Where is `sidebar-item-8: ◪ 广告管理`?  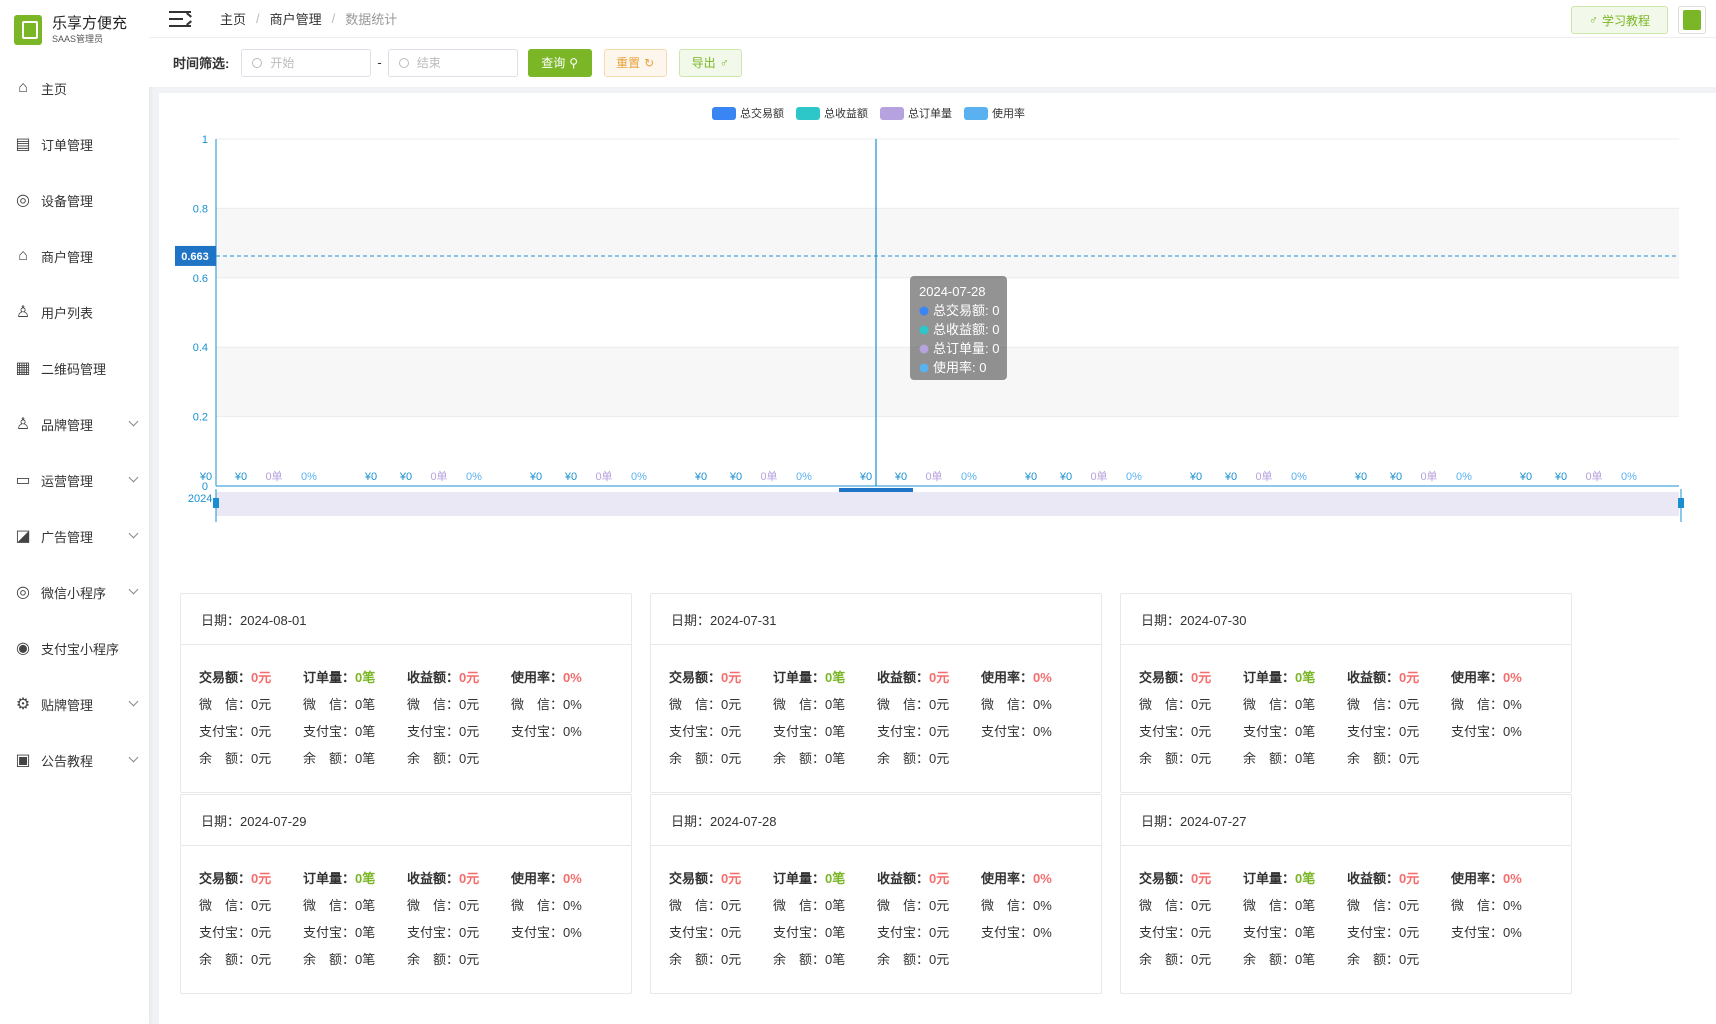
sidebar-item-8: ◪ 广告管理 is located at coordinates (74, 536).